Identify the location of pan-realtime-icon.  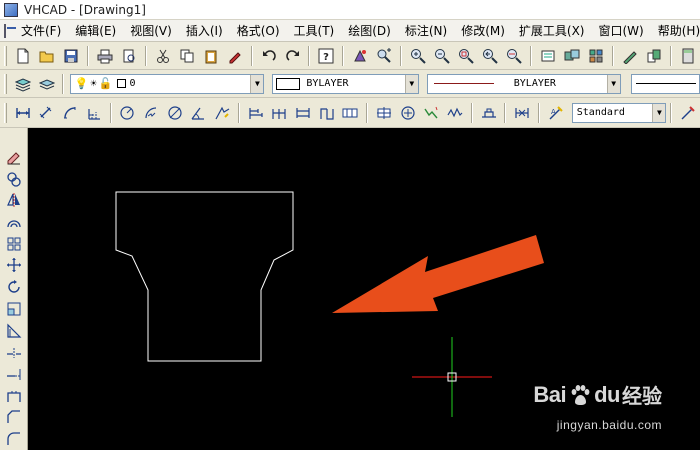
(360, 56).